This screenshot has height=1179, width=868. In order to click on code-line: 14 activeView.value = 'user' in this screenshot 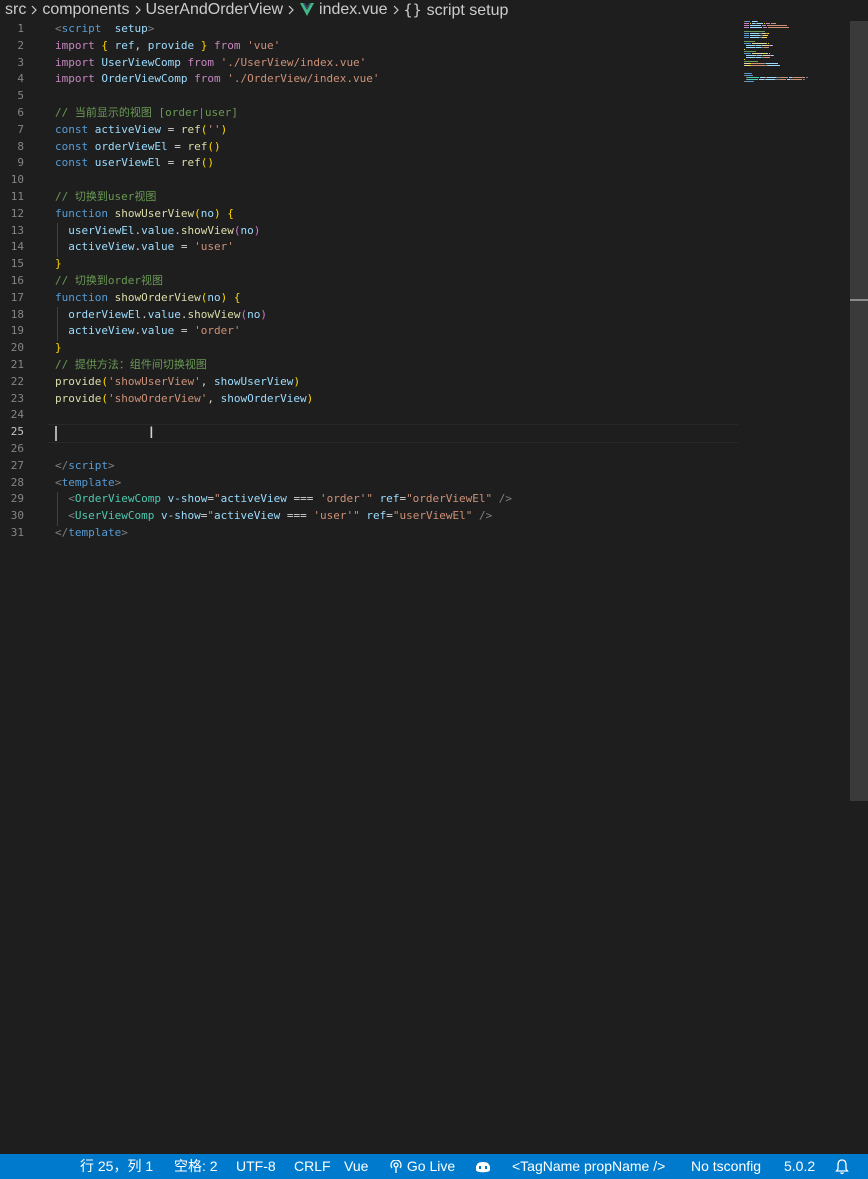, I will do `click(425, 247)`.